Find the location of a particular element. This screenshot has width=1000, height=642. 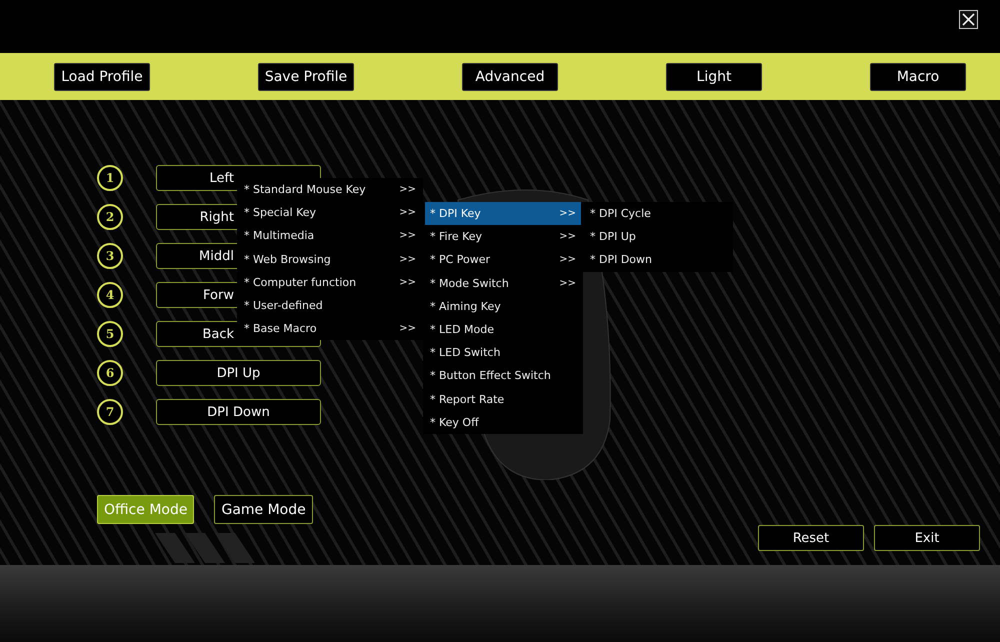

number-badge: 2 is located at coordinates (110, 217).